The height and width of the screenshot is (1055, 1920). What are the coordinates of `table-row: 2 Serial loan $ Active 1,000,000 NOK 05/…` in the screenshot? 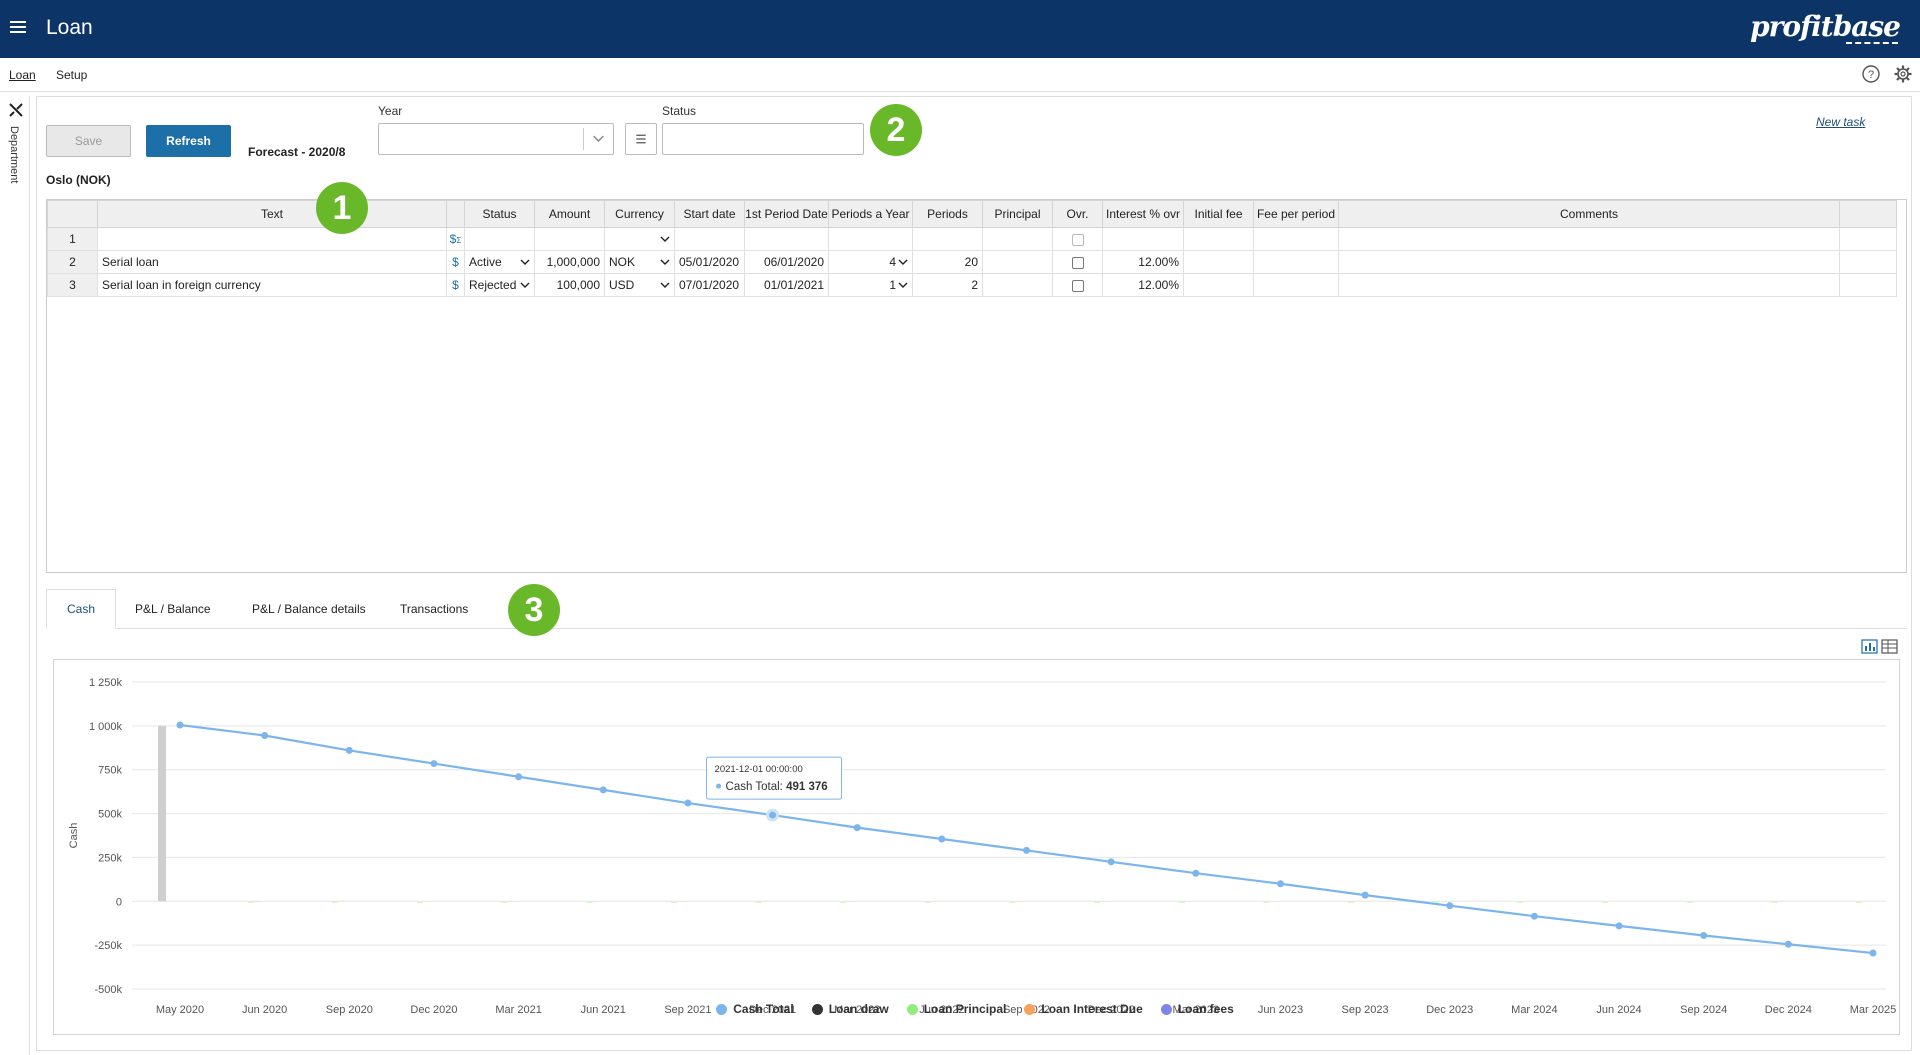 It's located at (972, 262).